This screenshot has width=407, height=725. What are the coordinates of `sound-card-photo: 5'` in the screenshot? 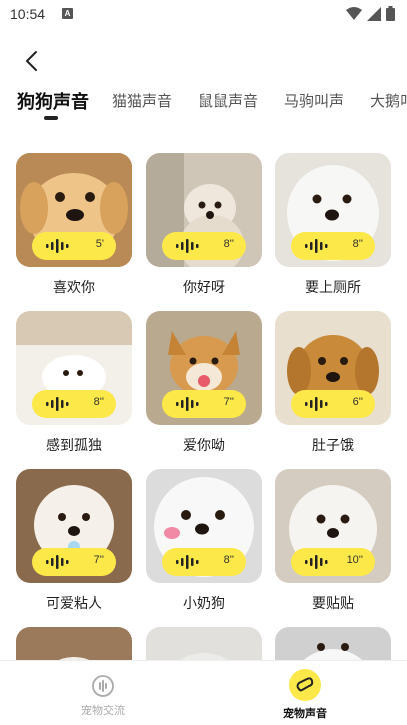 It's located at (74, 210).